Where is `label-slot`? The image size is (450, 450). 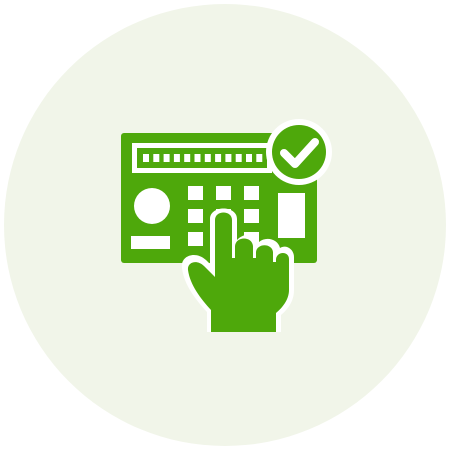
label-slot is located at coordinates (150, 242).